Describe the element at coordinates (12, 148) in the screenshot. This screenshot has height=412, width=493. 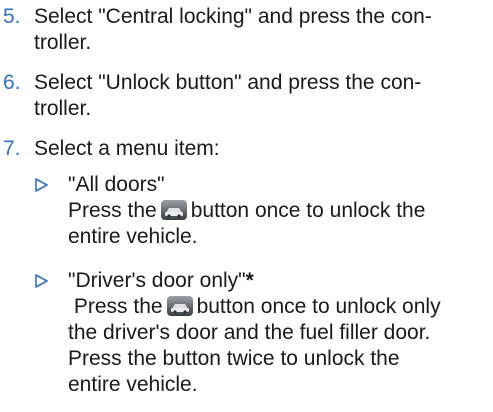
I see `step-number: 7.` at that location.